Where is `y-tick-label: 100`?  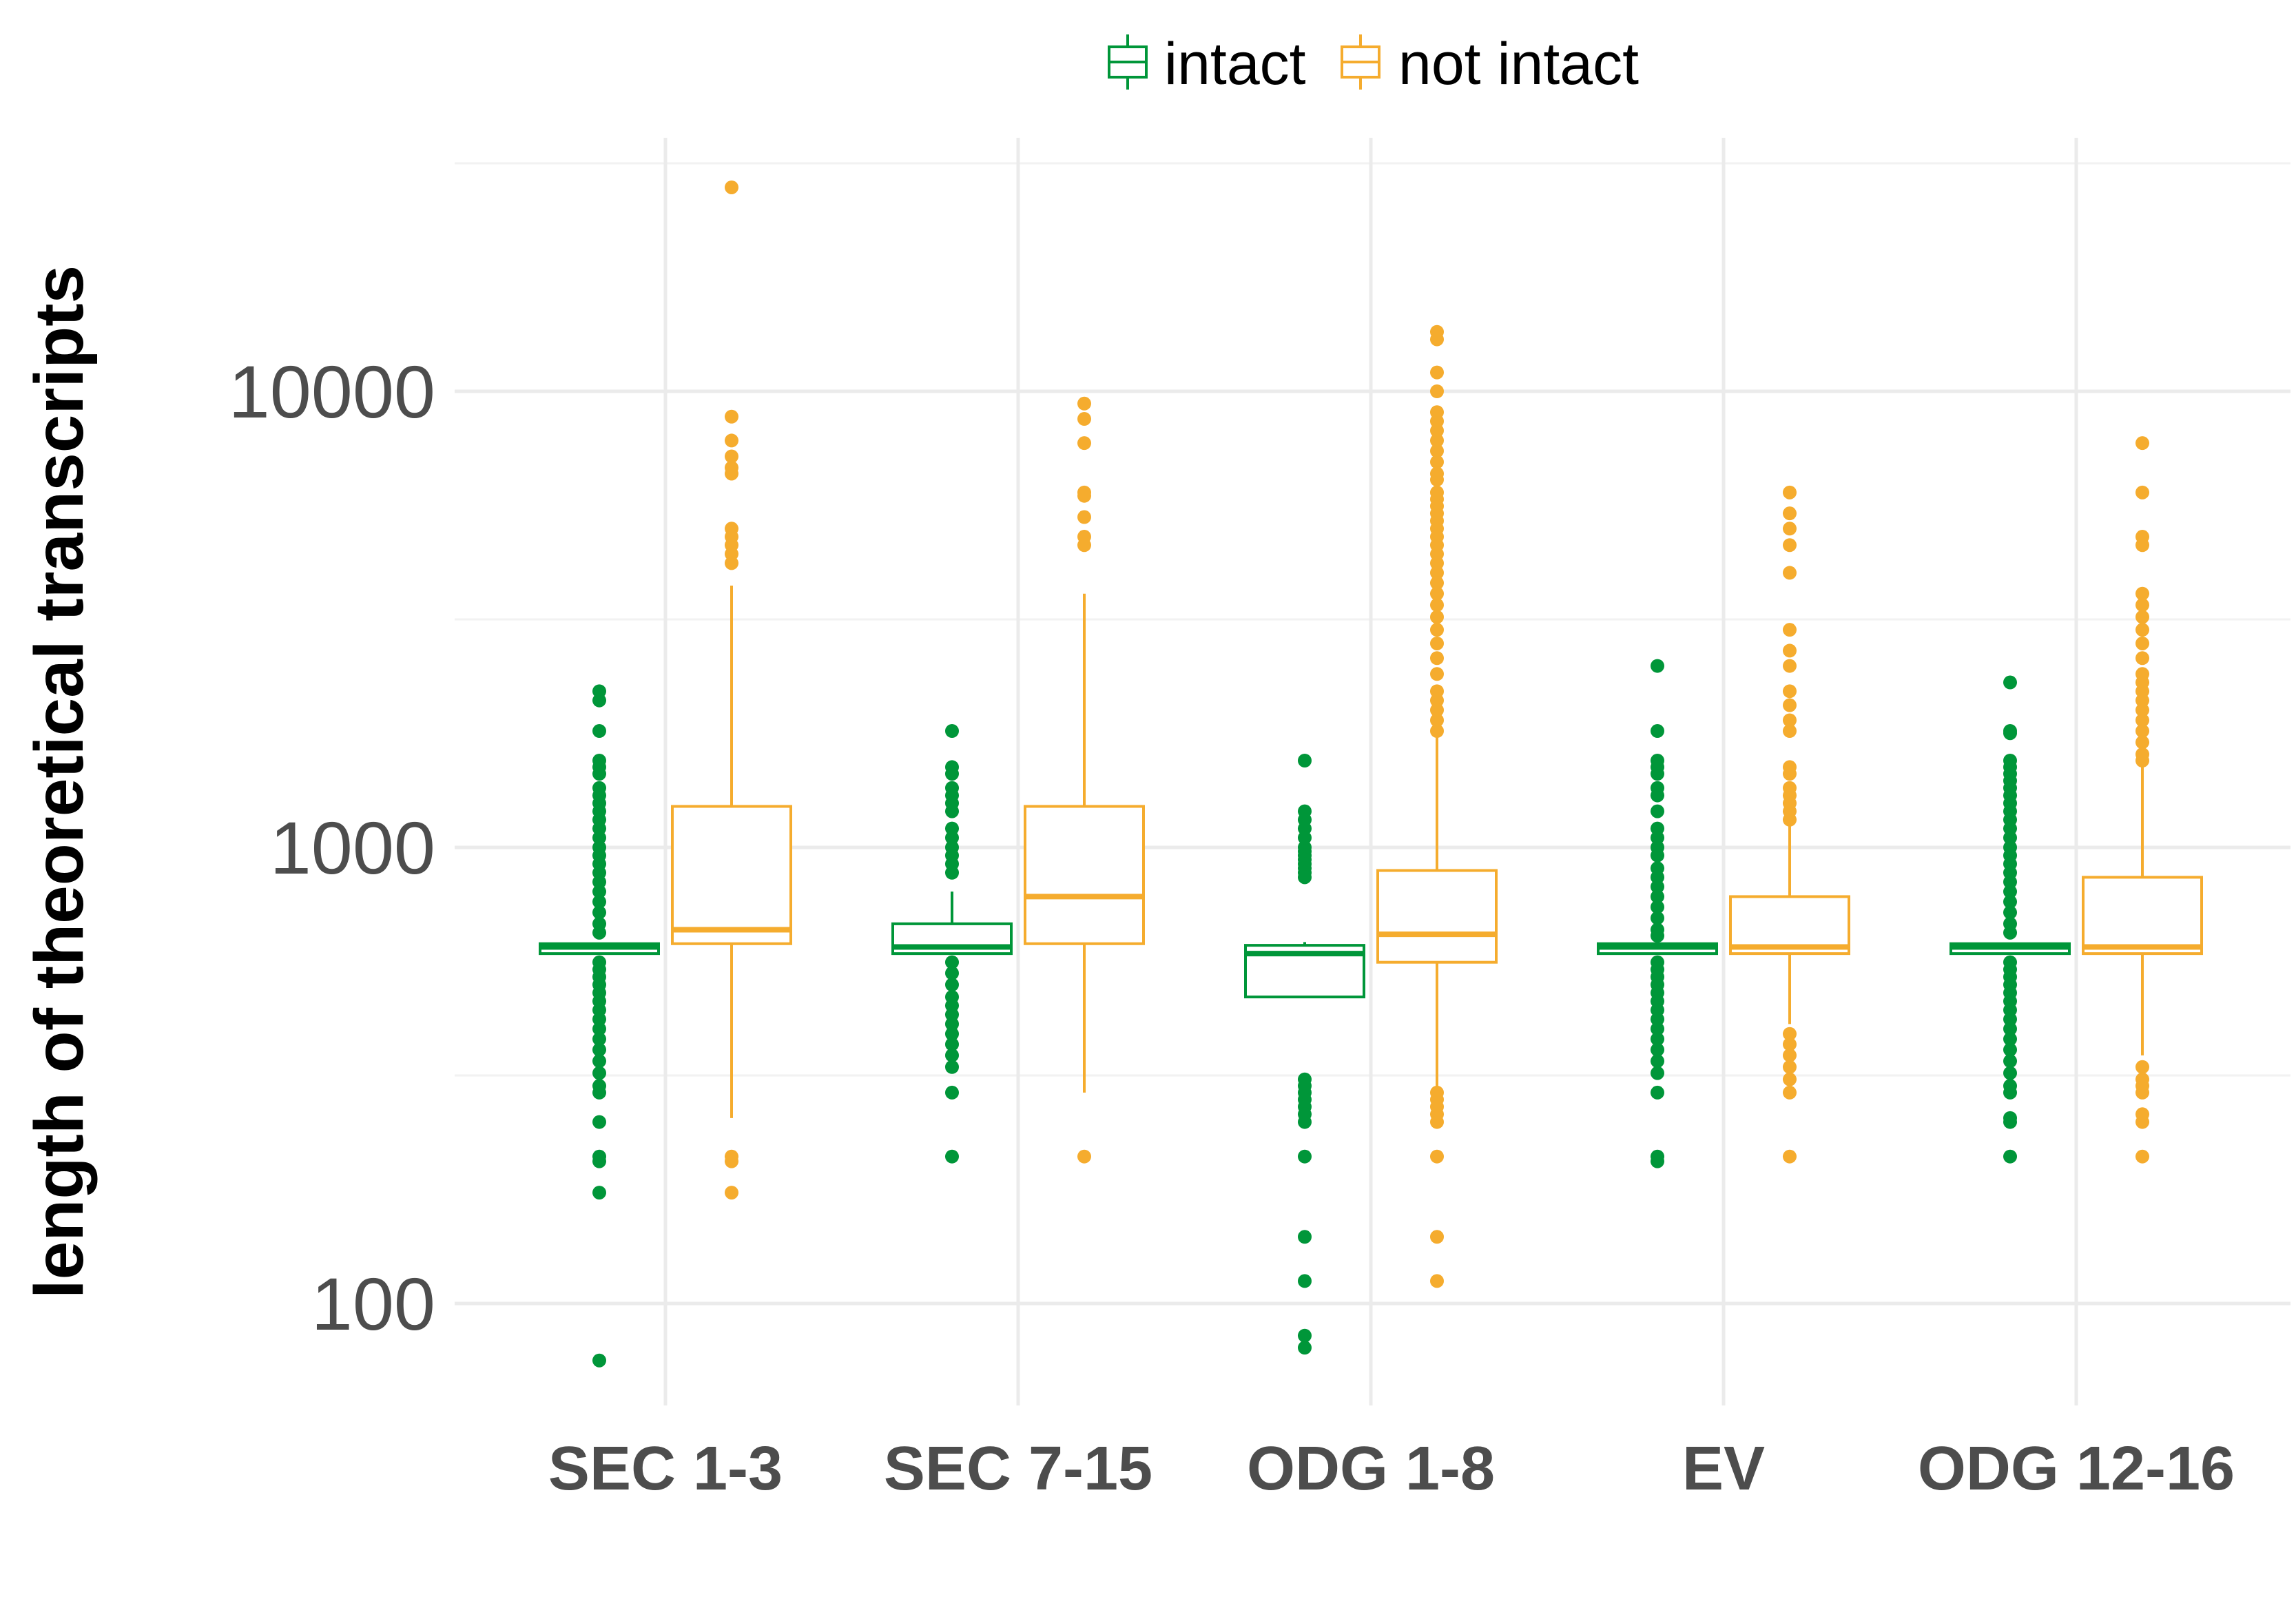 y-tick-label: 100 is located at coordinates (373, 1304).